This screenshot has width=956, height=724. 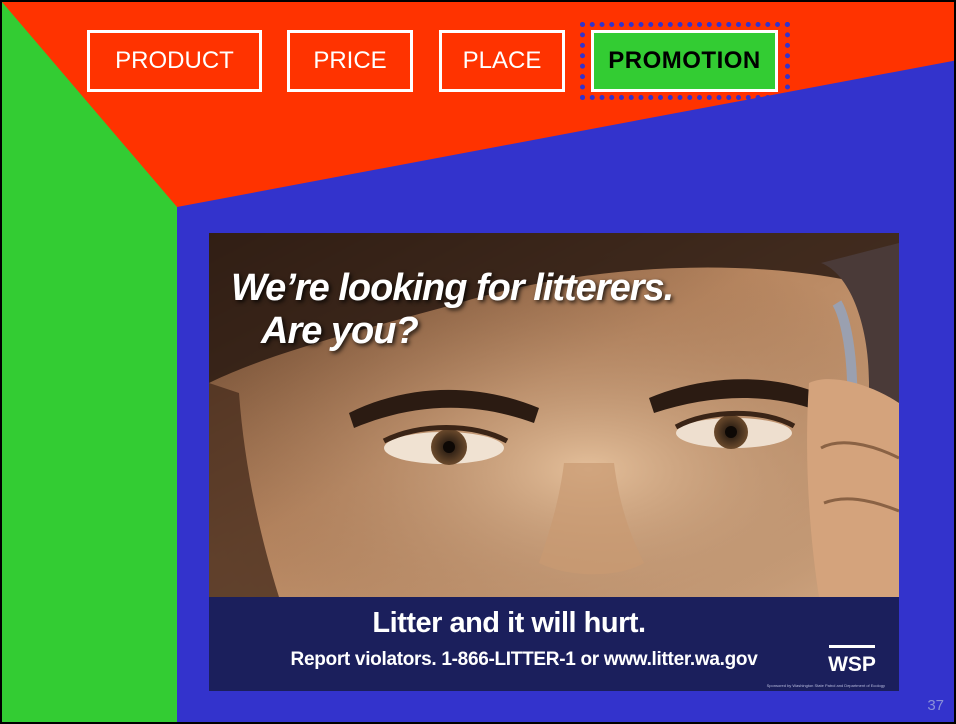 What do you see at coordinates (684, 61) in the screenshot?
I see `tab-promotion: PROMOTION` at bounding box center [684, 61].